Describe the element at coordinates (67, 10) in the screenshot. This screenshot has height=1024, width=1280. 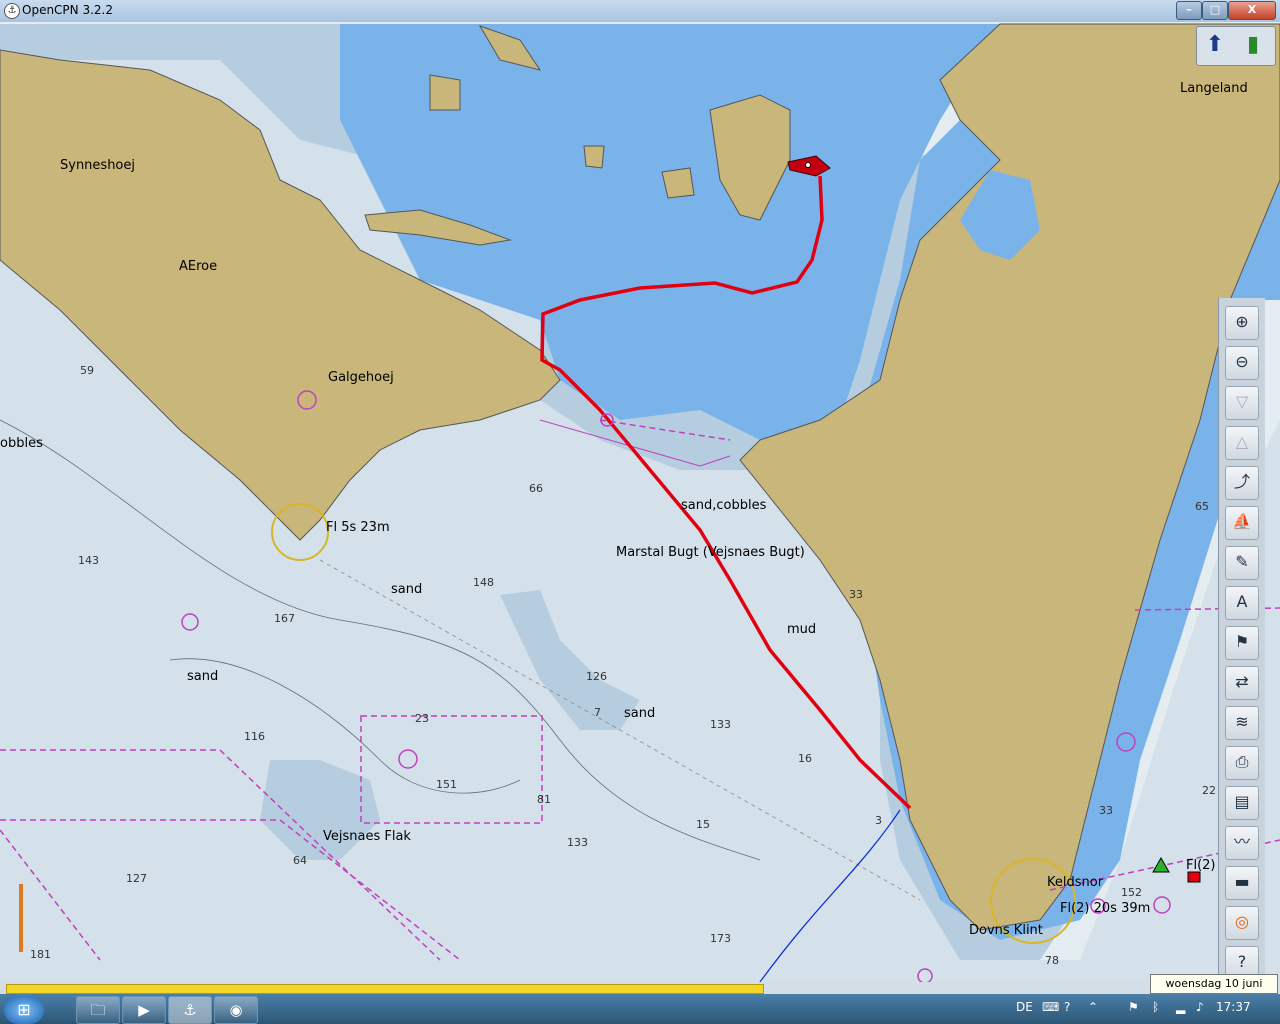
I see `window-title: OpenCPN 3.2.2` at that location.